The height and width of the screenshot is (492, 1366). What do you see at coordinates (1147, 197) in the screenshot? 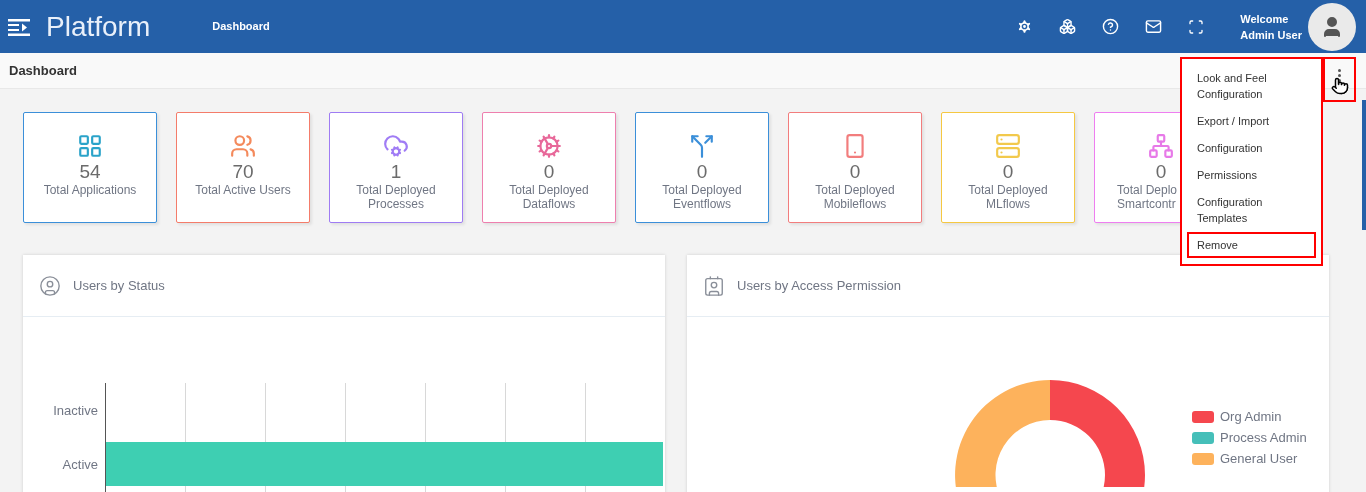
I see `stat-label: Total Deplo Smartcontr` at bounding box center [1147, 197].